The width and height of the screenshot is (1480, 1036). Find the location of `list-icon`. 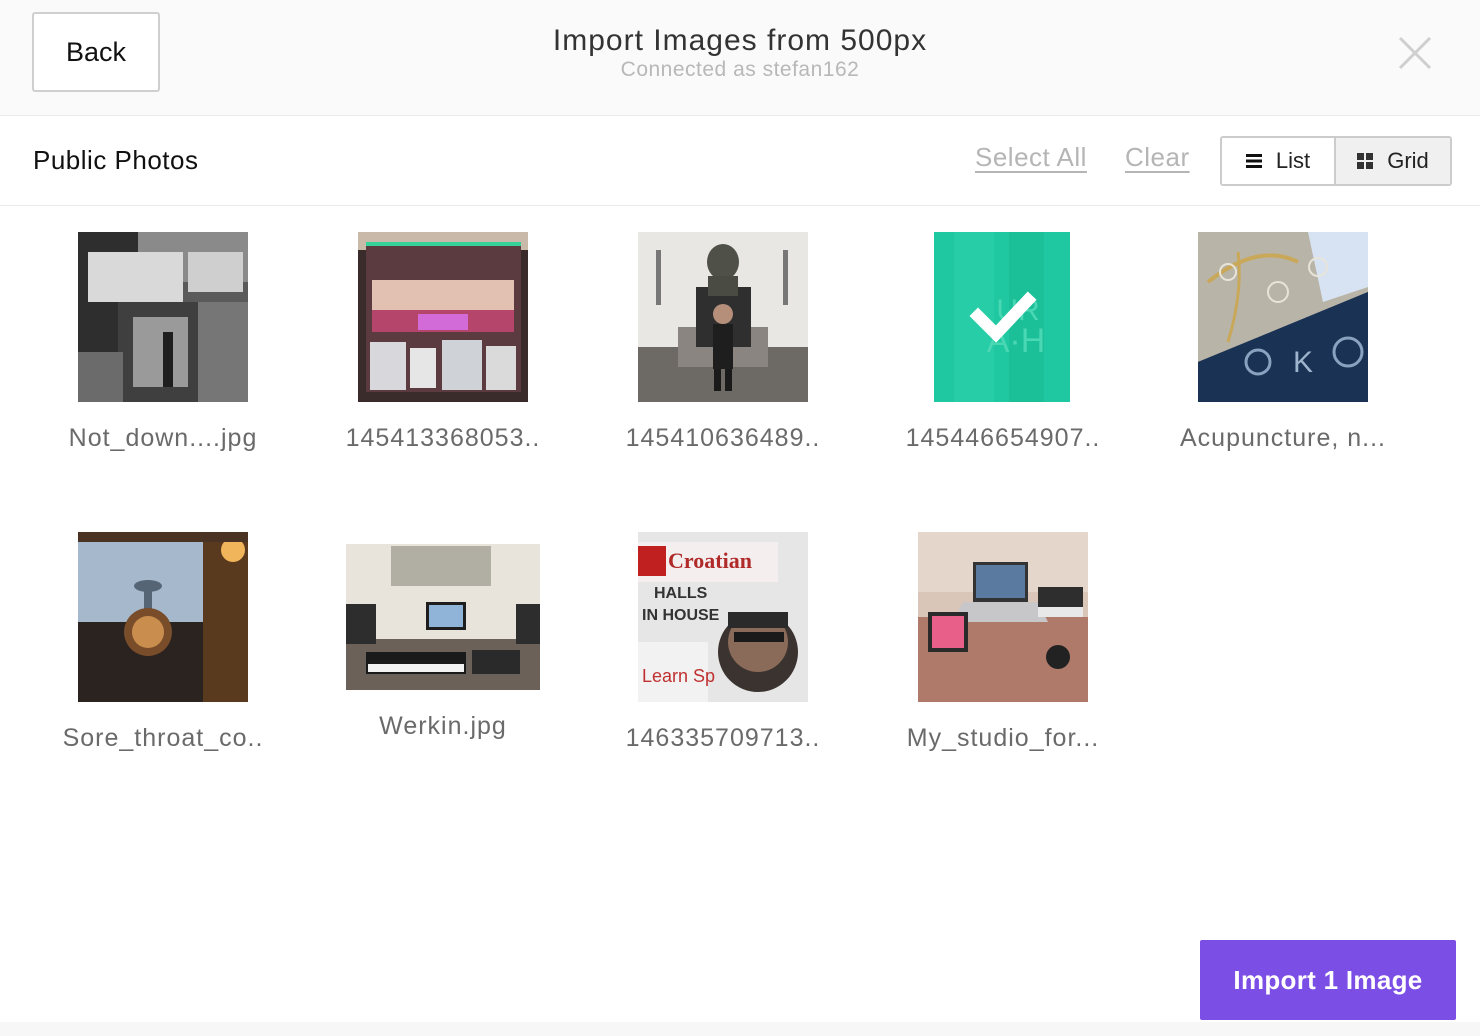

list-icon is located at coordinates (1253, 161).